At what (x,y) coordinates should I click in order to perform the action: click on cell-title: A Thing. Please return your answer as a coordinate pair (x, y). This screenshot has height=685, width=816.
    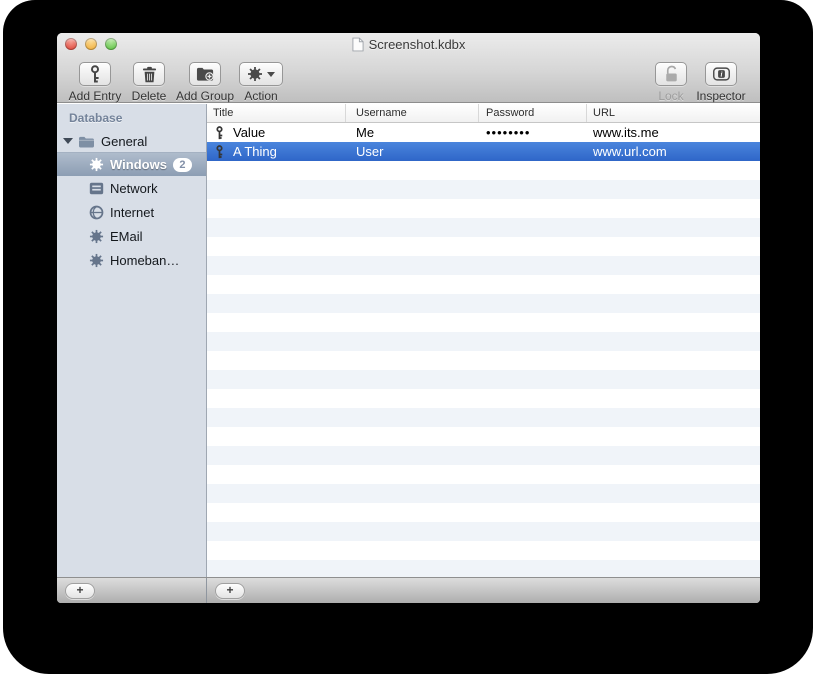
    Looking at the image, I should click on (276, 151).